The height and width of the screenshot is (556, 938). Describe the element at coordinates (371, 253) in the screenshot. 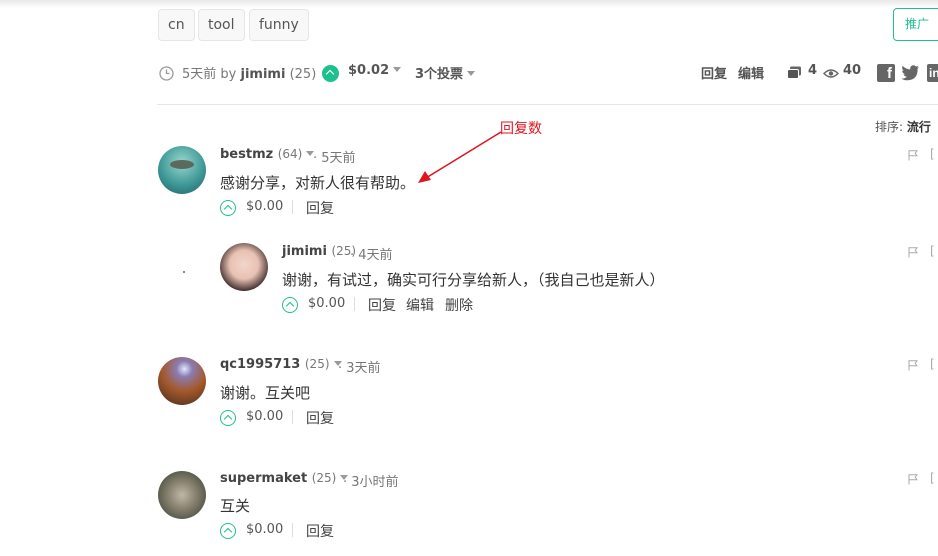

I see `comment-time: · 4天前` at that location.